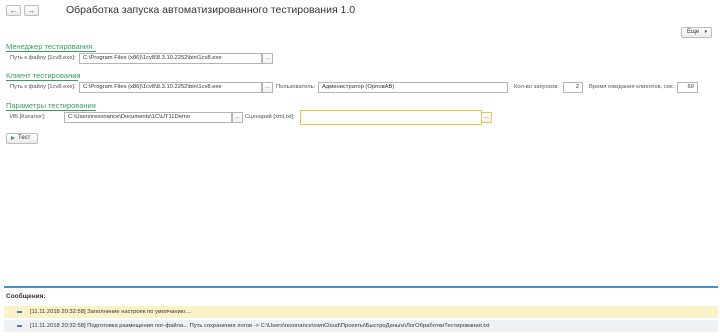 The height and width of the screenshot is (336, 720). I want to click on test-button-label: Тест, so click(24, 138).